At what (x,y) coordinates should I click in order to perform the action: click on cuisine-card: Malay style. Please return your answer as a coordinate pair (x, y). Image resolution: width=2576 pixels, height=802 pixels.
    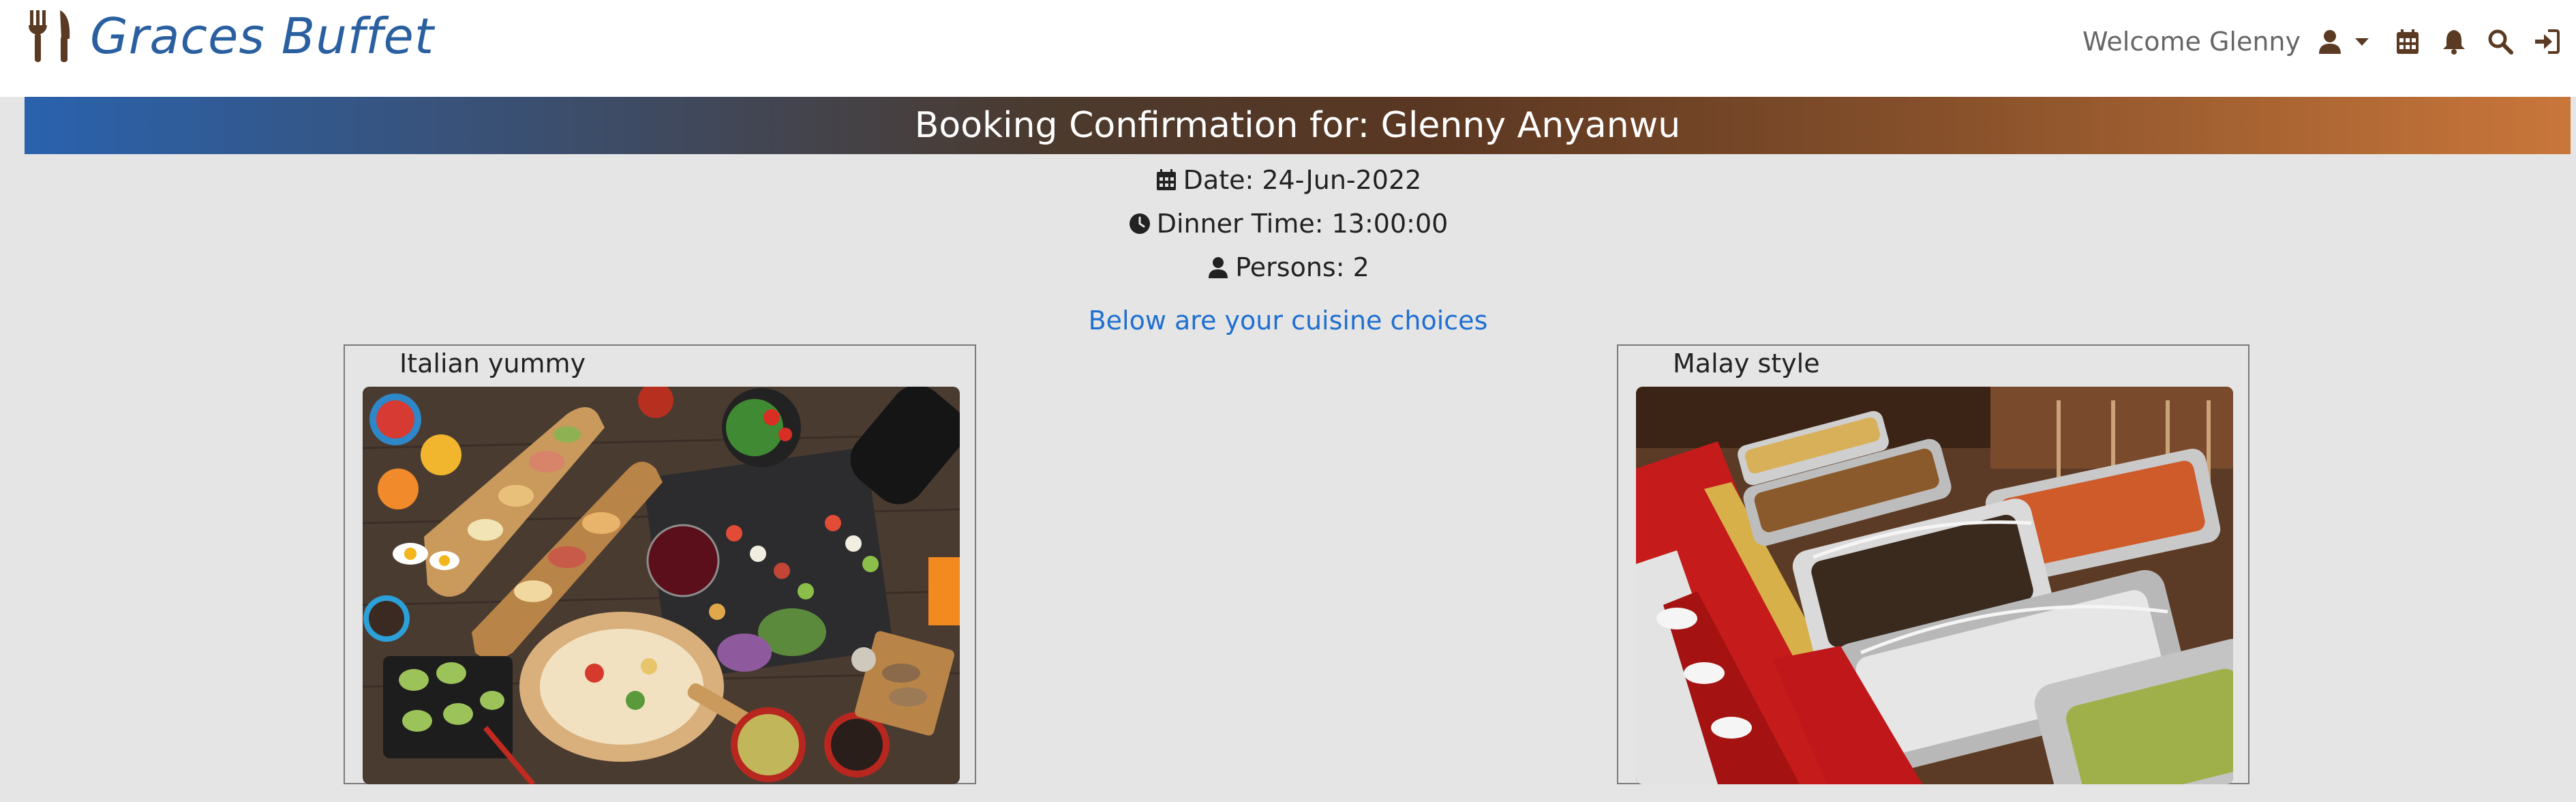
    Looking at the image, I should click on (1933, 564).